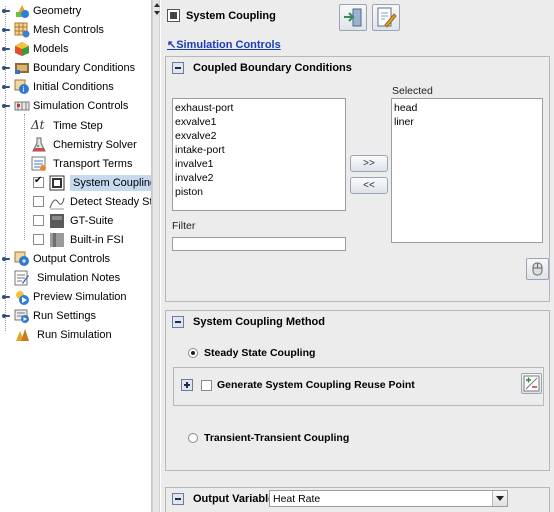  I want to click on tree-item-run-simulation: Run Simulation, so click(63, 334).